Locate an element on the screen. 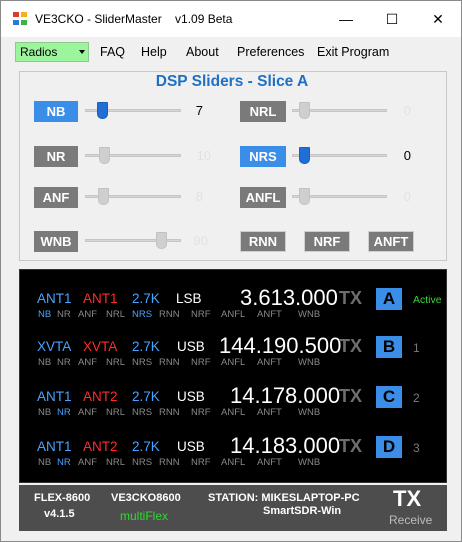  tx-indicator: TX is located at coordinates (407, 499).